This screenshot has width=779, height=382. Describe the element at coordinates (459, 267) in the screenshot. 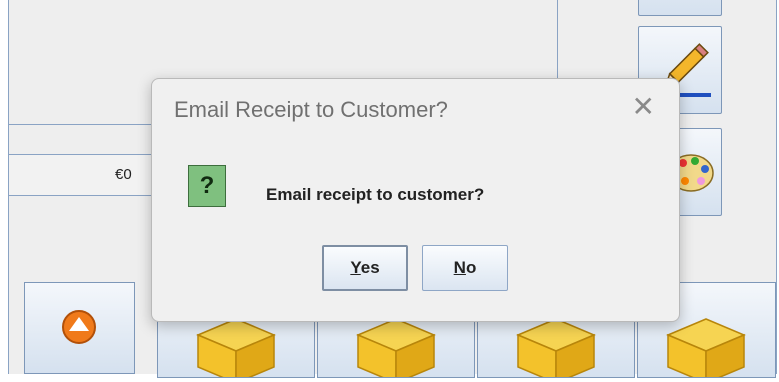

I see `no-mnemonic: N` at that location.